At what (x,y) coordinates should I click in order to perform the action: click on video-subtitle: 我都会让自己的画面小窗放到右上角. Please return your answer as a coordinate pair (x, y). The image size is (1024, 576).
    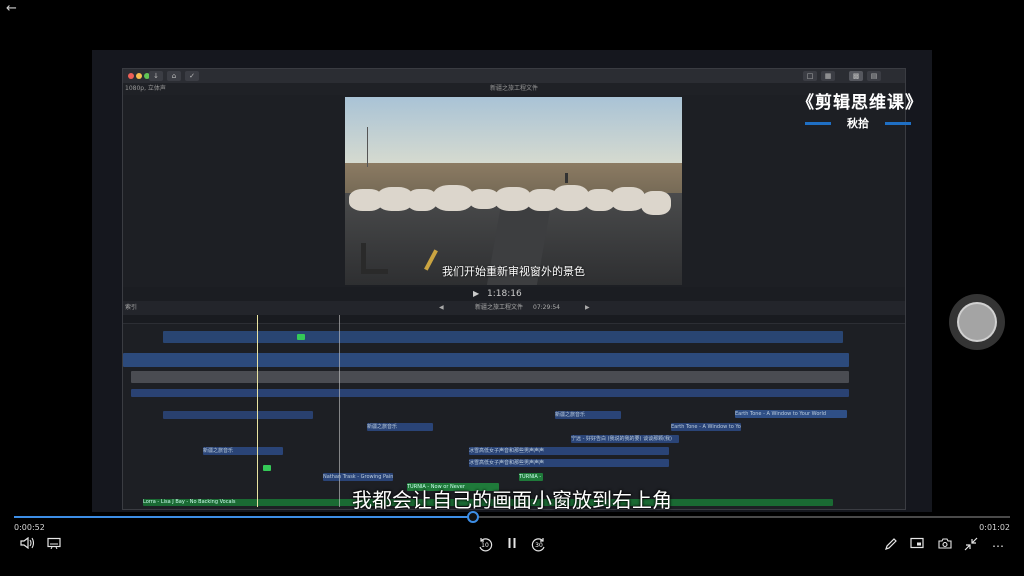
    Looking at the image, I should click on (512, 500).